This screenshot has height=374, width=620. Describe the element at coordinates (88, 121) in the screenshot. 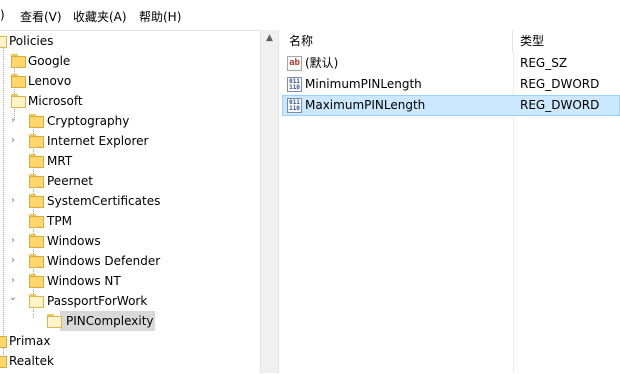

I see `tree-item-label: Cryptography` at that location.